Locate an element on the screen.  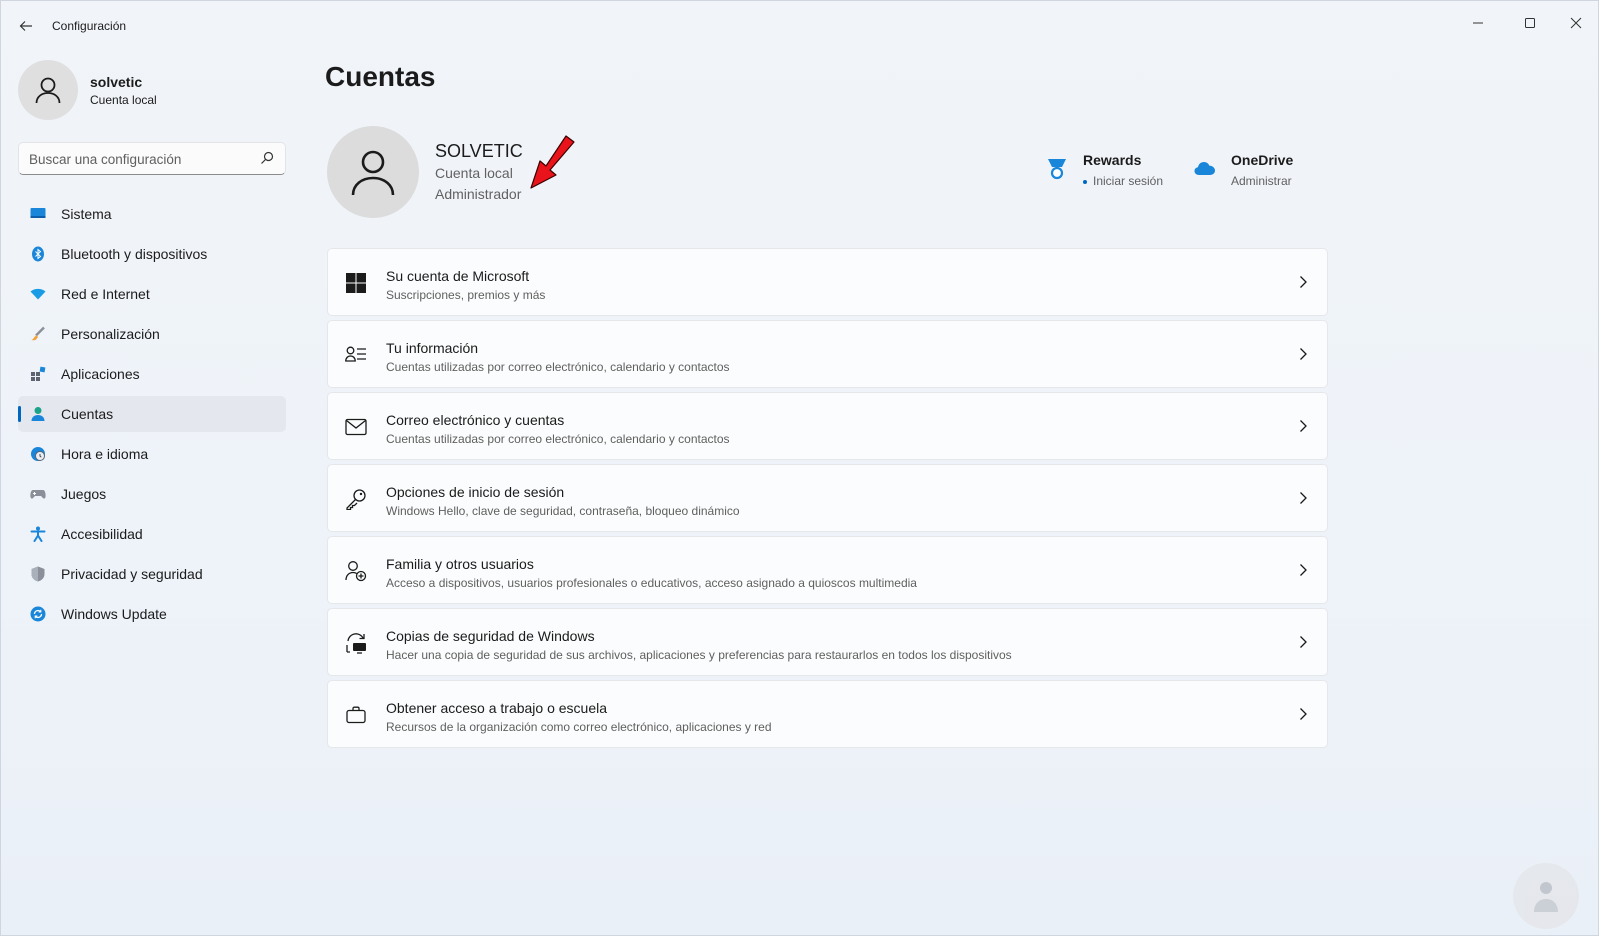
title-bar: Configuración is located at coordinates (799, 26).